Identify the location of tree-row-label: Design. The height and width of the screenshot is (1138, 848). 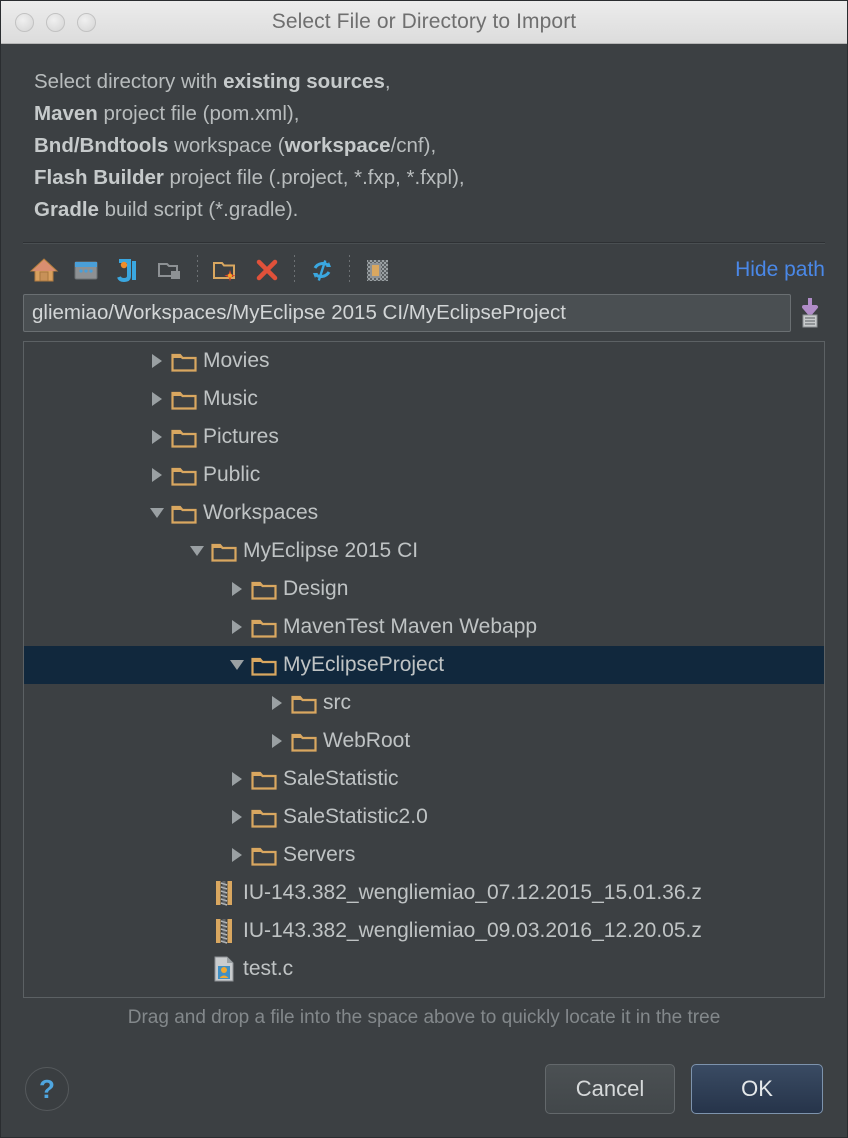
(316, 588).